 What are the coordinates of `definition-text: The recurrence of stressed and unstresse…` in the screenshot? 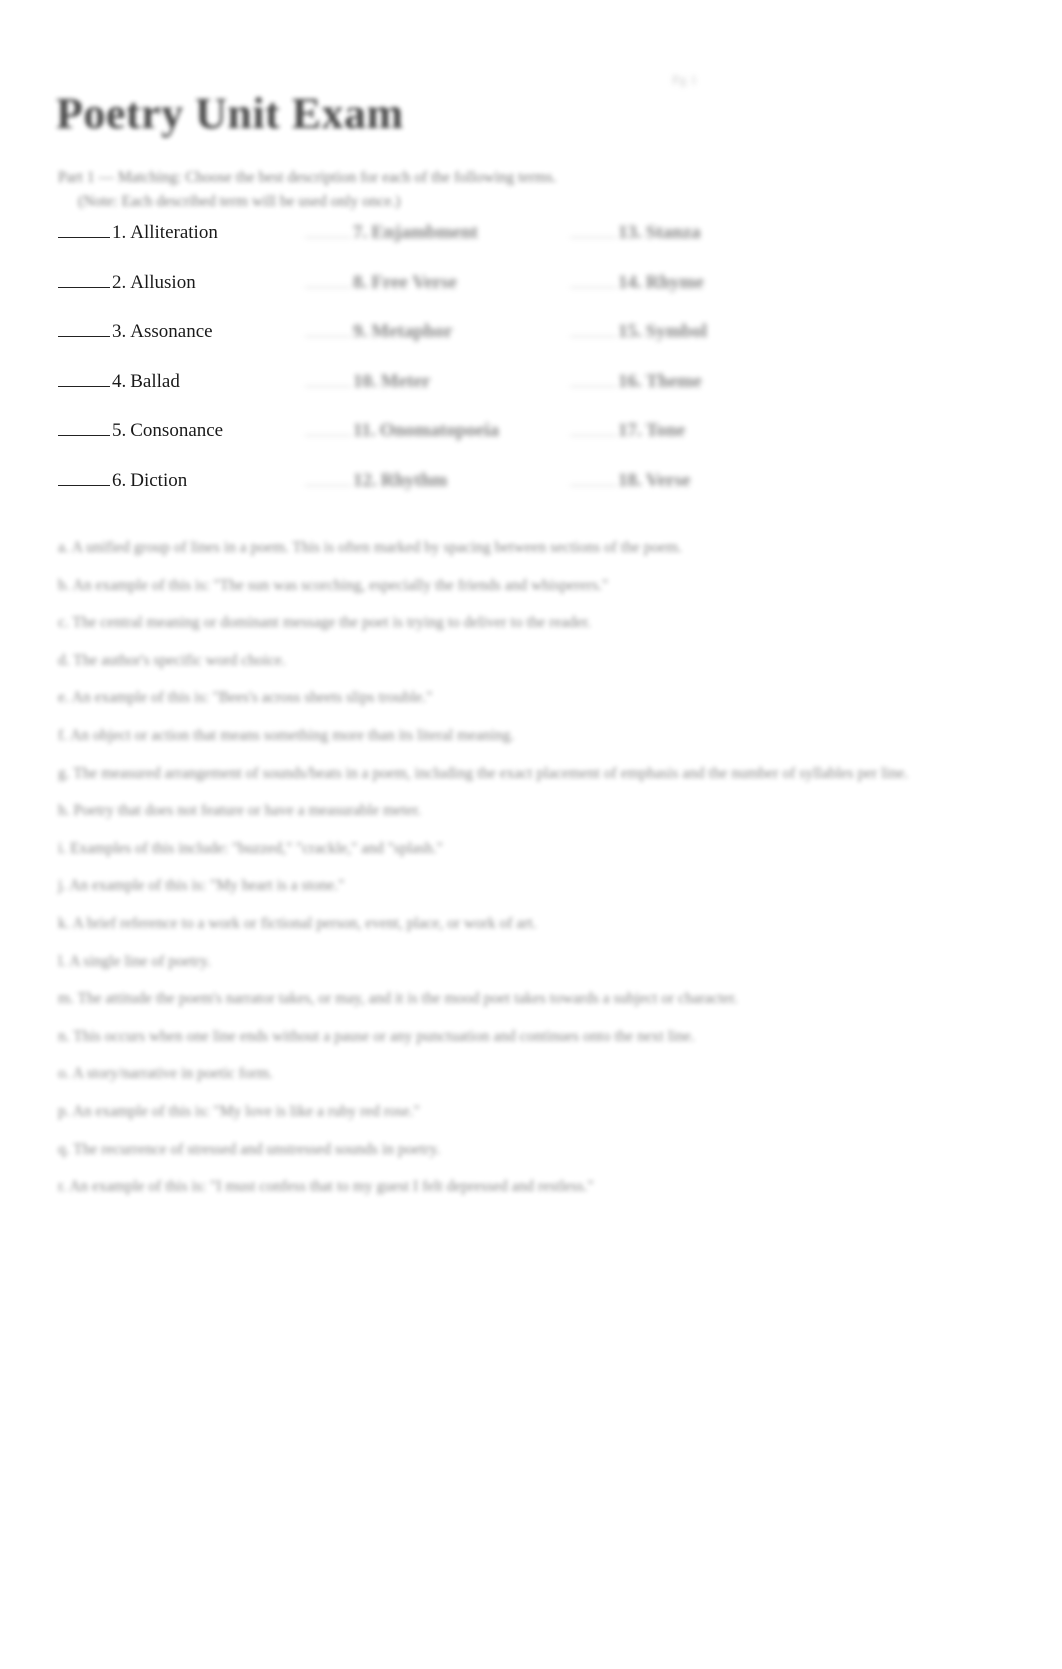 It's located at (257, 1149).